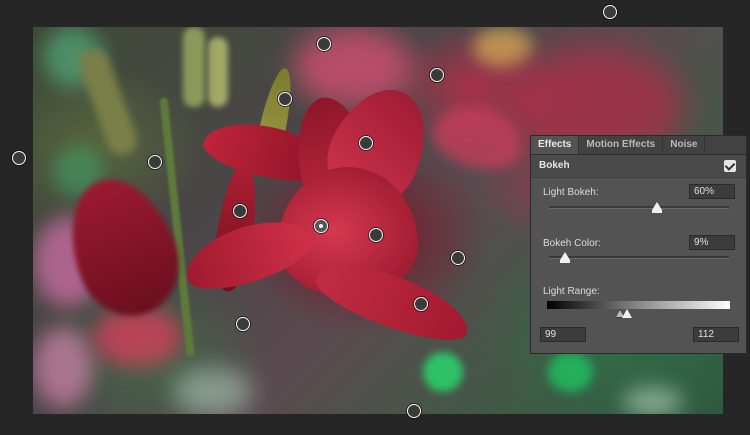  I want to click on tab-noise: Noise, so click(684, 145).